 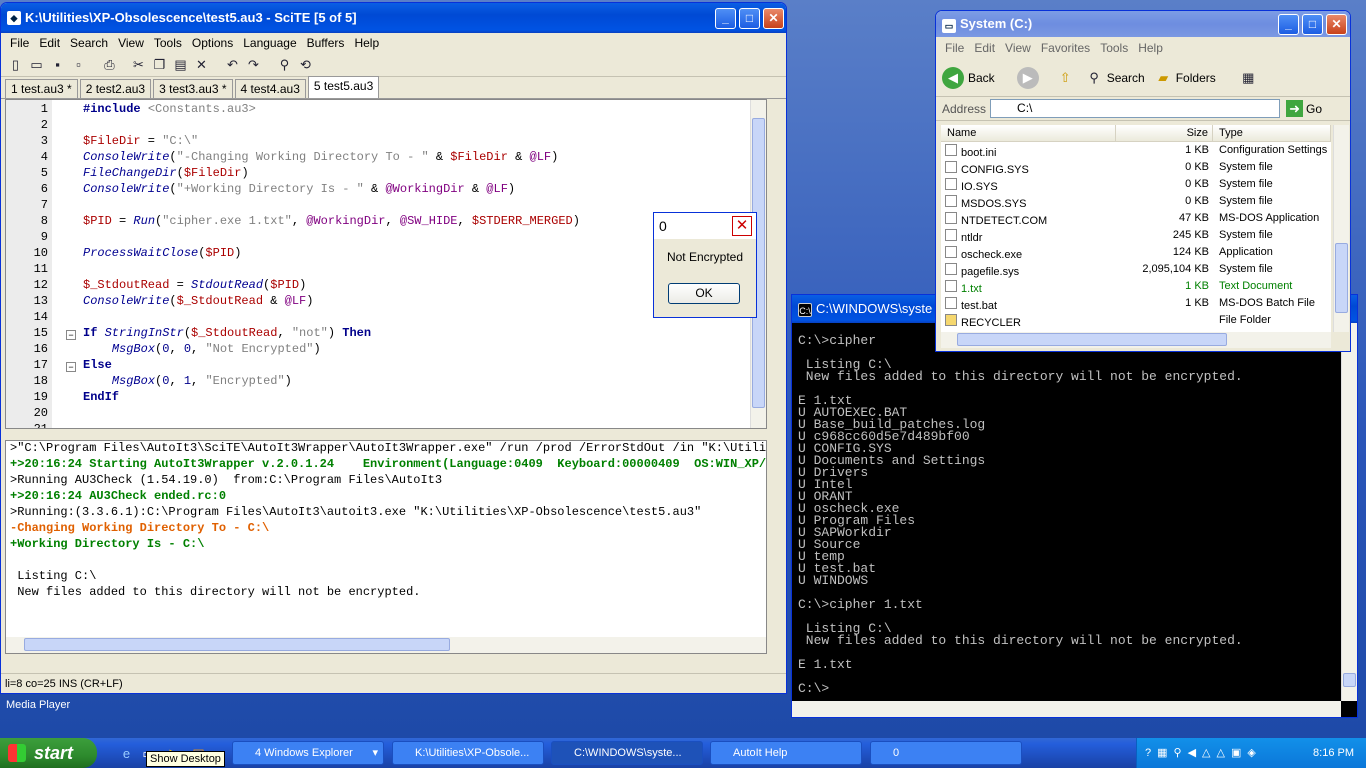 I want to click on find-icon: ⚲, so click(x=284, y=64).